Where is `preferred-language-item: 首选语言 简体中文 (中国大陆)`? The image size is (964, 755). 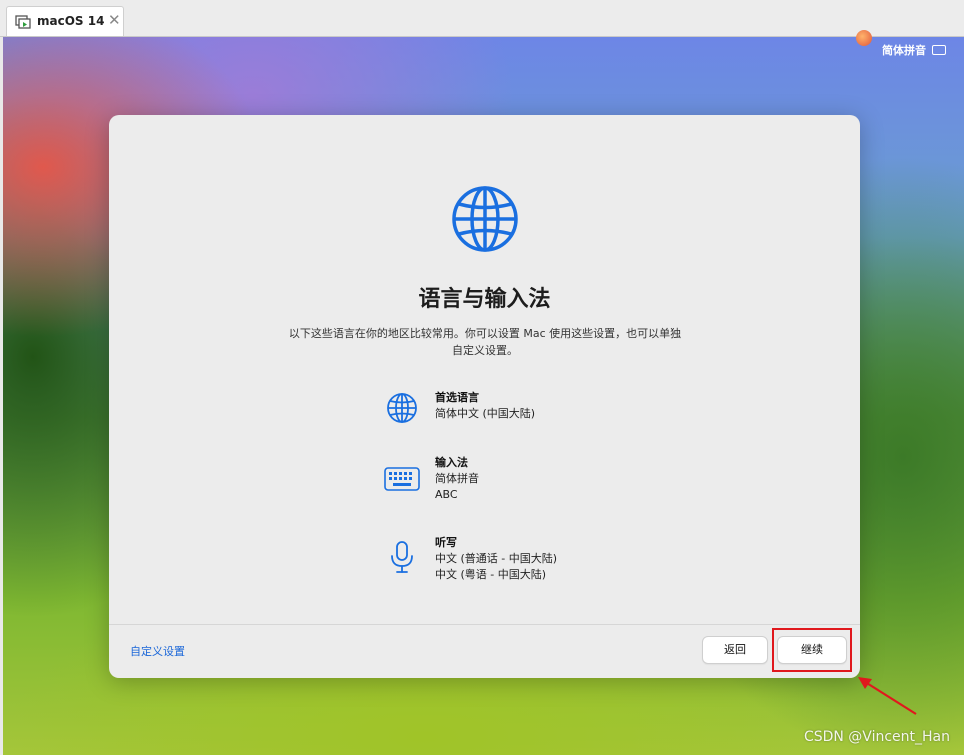
preferred-language-item: 首选语言 简体中文 (中国大陆) is located at coordinates (514, 408).